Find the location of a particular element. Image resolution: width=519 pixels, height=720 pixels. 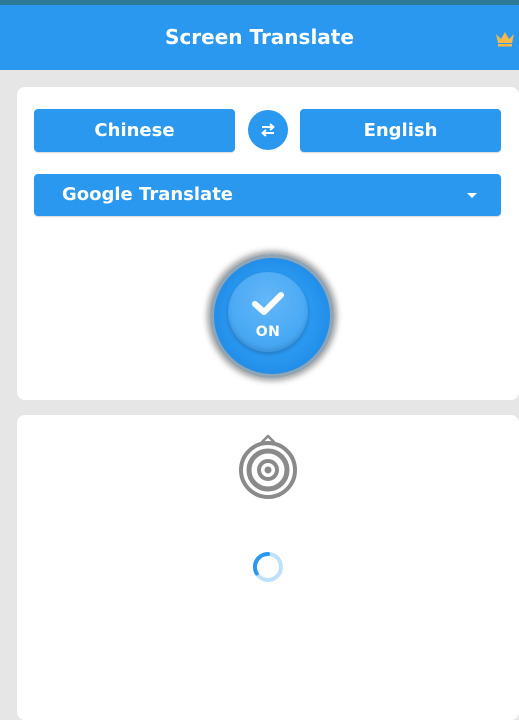

app-header: Screen Translate is located at coordinates (259, 37).